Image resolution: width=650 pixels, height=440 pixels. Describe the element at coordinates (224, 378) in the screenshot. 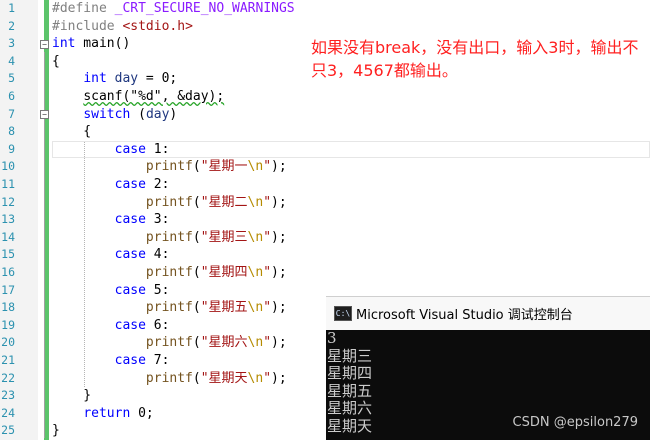

I see `code-token: "星期天` at that location.